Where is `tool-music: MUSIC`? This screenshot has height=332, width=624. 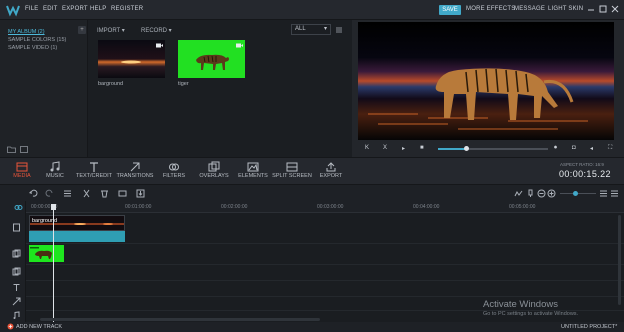 tool-music: MUSIC is located at coordinates (55, 171).